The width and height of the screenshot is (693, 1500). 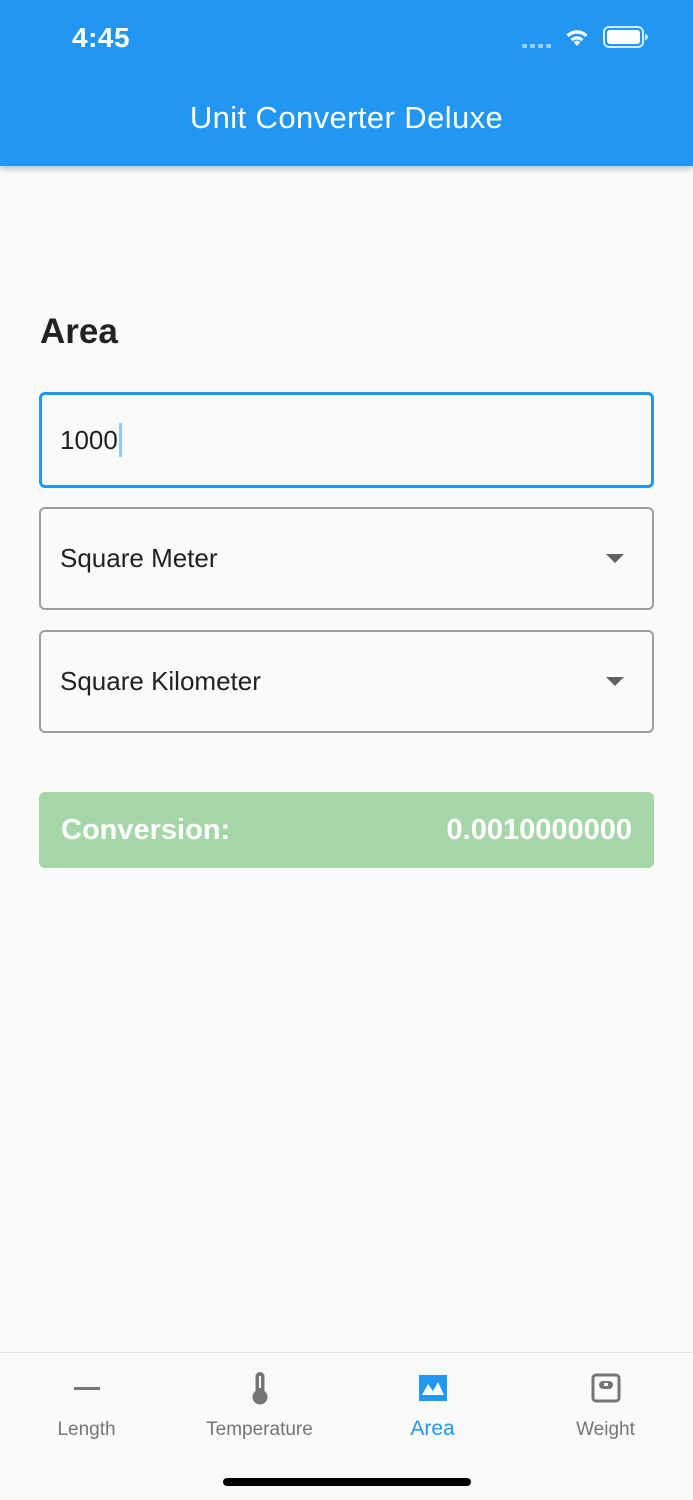 What do you see at coordinates (160, 681) in the screenshot?
I see `to-unit-label: Square Kilometer` at bounding box center [160, 681].